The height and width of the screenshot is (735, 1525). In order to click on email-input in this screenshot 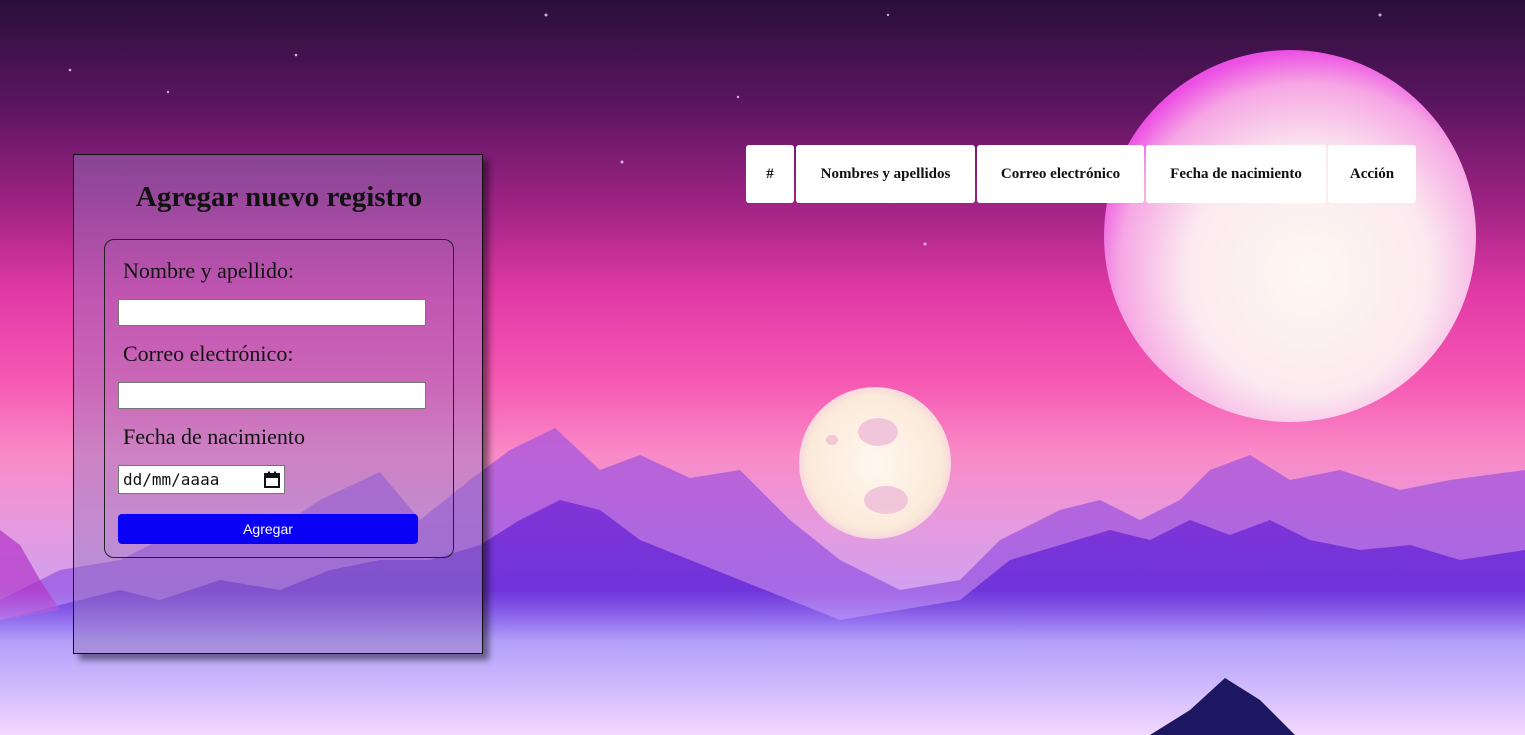, I will do `click(272, 395)`.